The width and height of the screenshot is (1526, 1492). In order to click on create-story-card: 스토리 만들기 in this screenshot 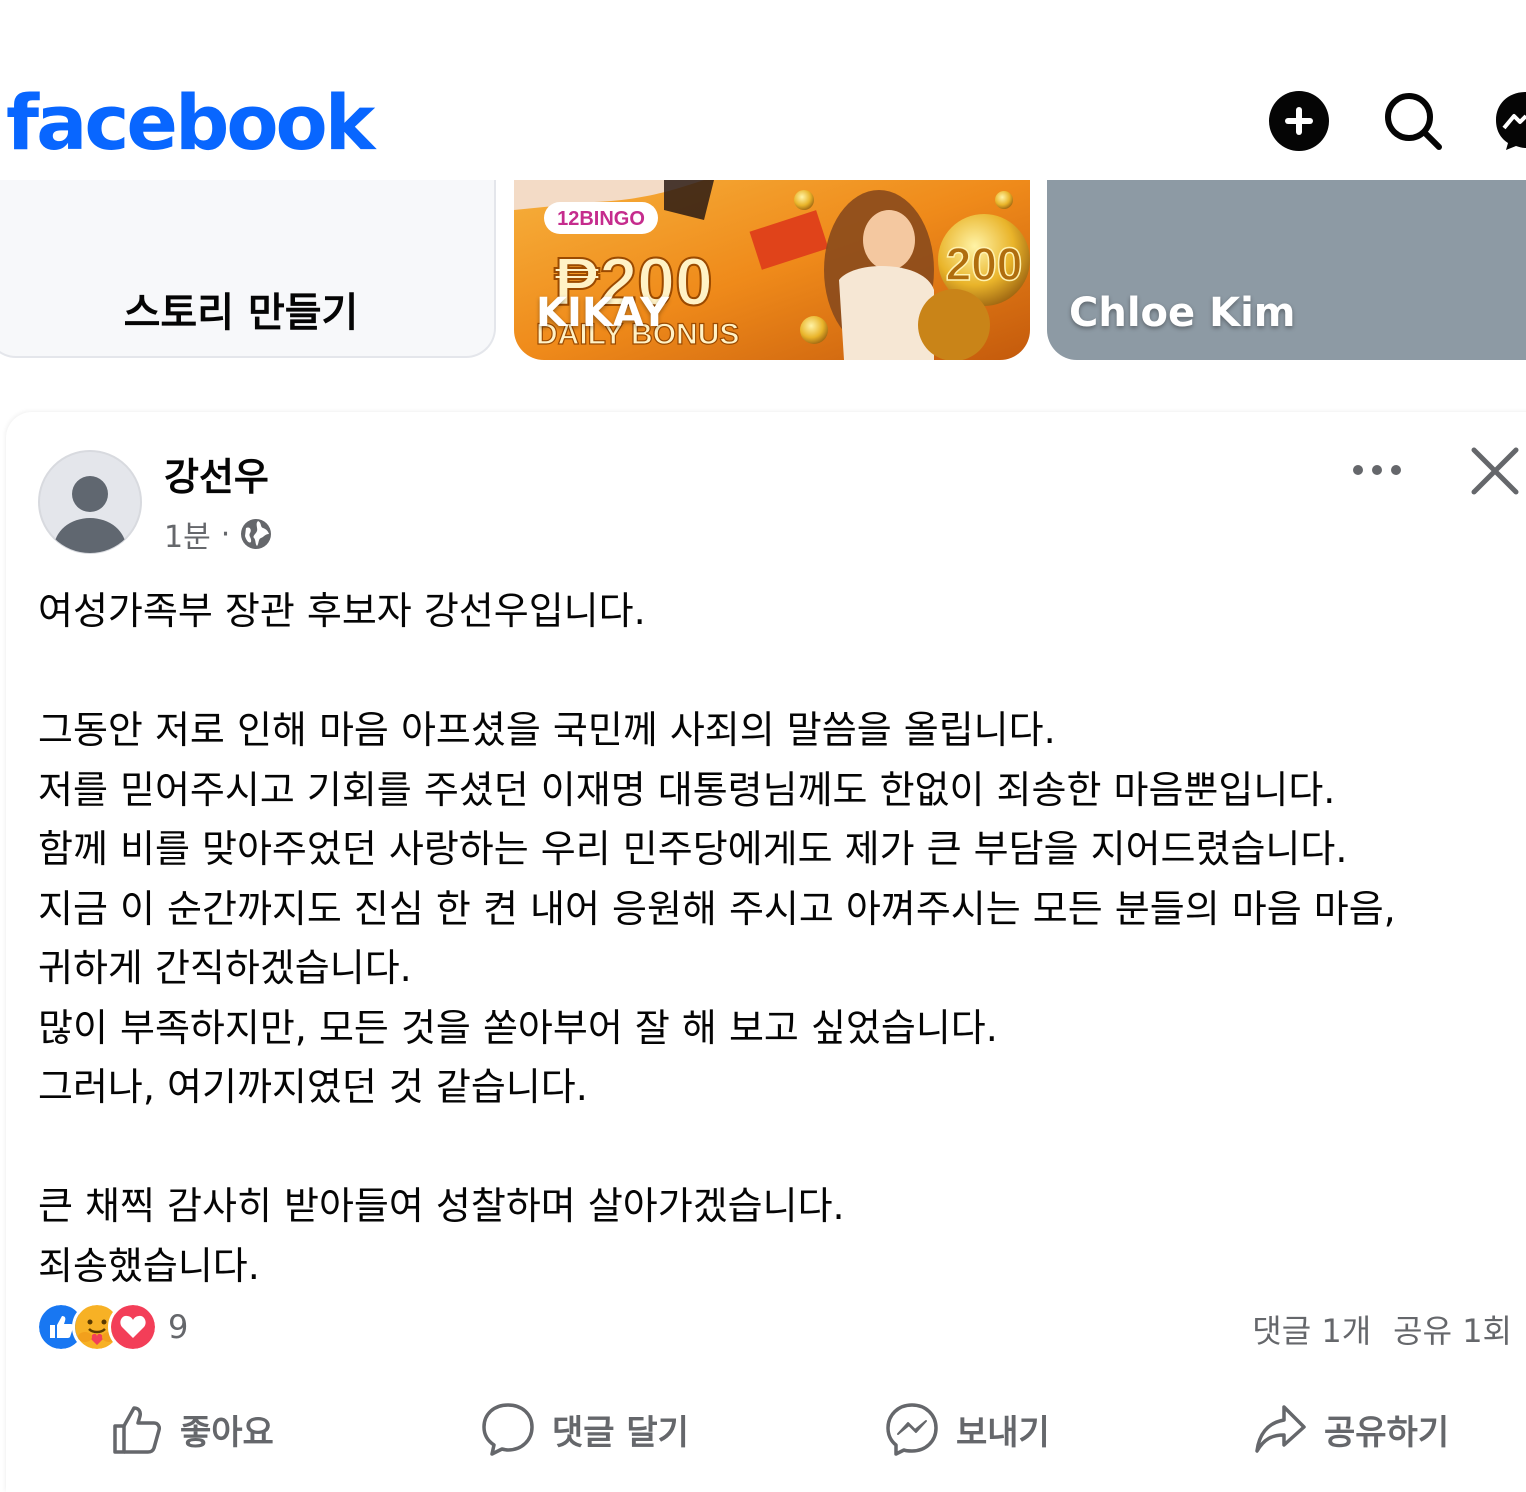, I will do `click(248, 269)`.